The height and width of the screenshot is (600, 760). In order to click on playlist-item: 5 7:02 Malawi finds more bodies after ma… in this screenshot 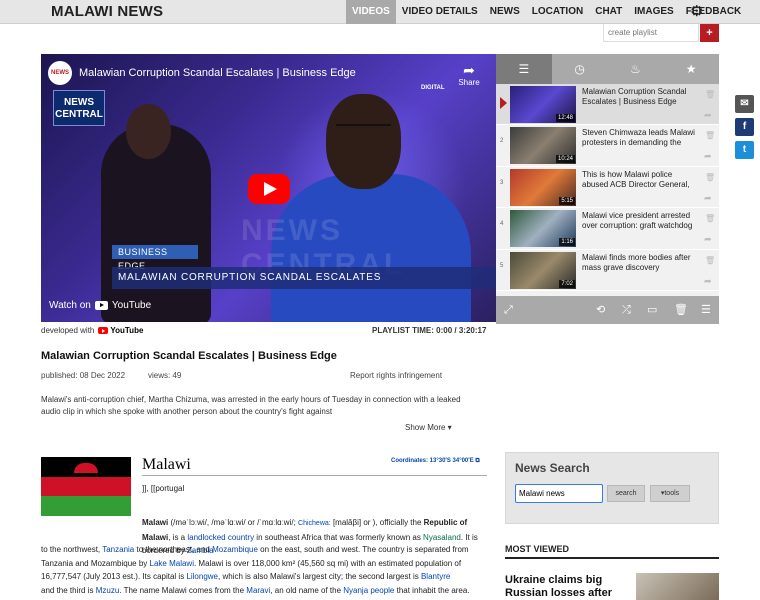, I will do `click(607, 270)`.